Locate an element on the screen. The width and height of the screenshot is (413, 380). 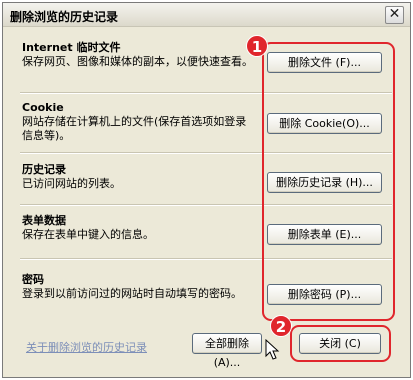
section-description: 登录到以前访问过的网站时自动填写的密码。 is located at coordinates (132, 293).